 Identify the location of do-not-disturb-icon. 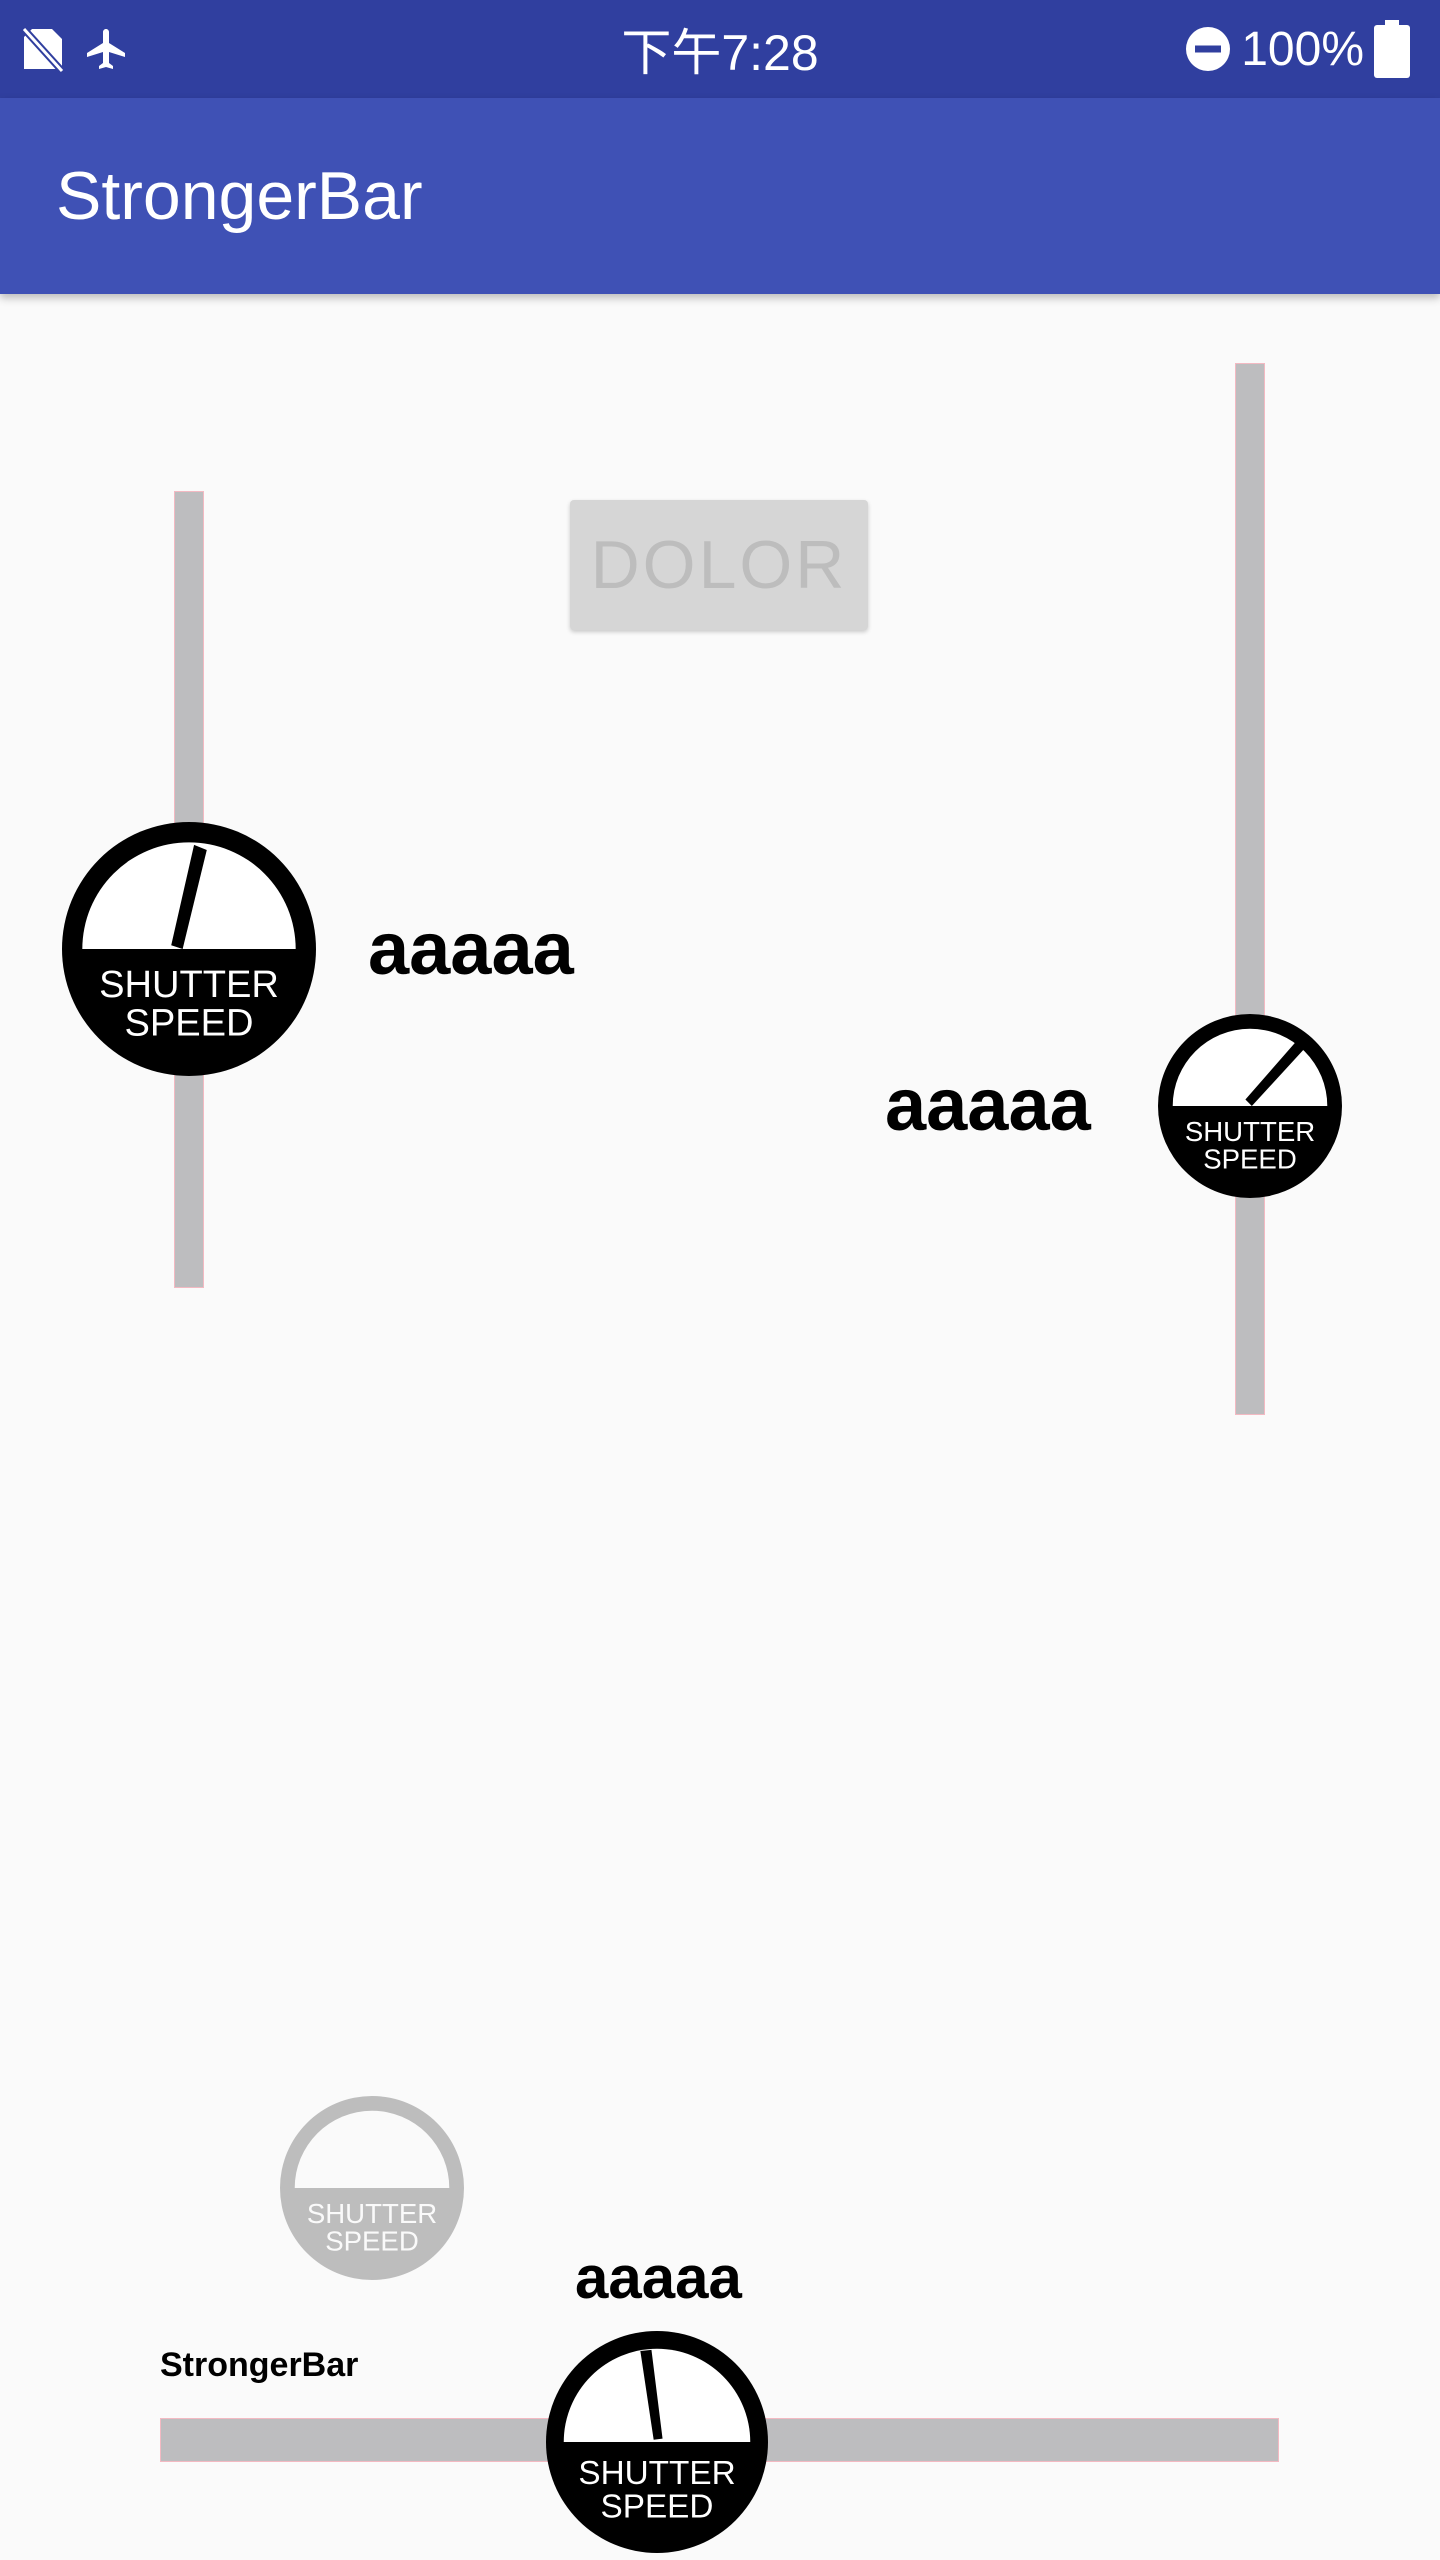
(1208, 49).